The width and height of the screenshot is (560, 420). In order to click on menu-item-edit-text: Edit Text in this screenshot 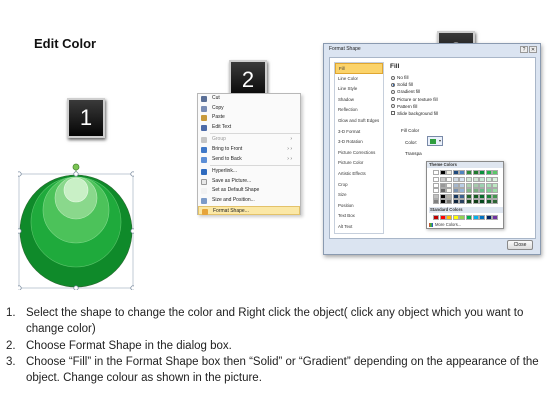, I will do `click(249, 128)`.